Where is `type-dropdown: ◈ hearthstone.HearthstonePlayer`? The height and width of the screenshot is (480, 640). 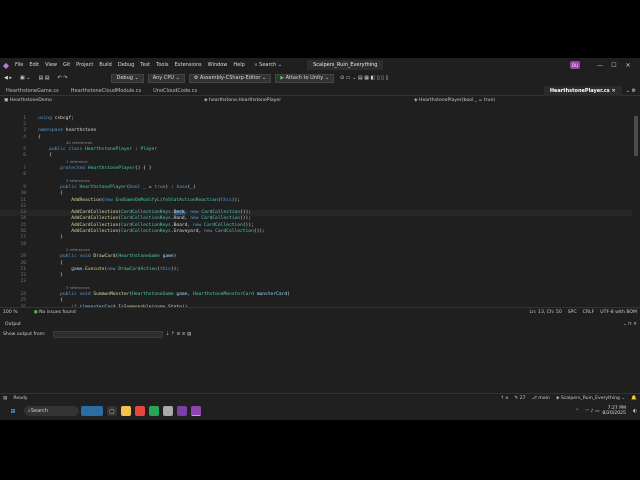
type-dropdown: ◈ hearthstone.HearthstonePlayer is located at coordinates (305, 100).